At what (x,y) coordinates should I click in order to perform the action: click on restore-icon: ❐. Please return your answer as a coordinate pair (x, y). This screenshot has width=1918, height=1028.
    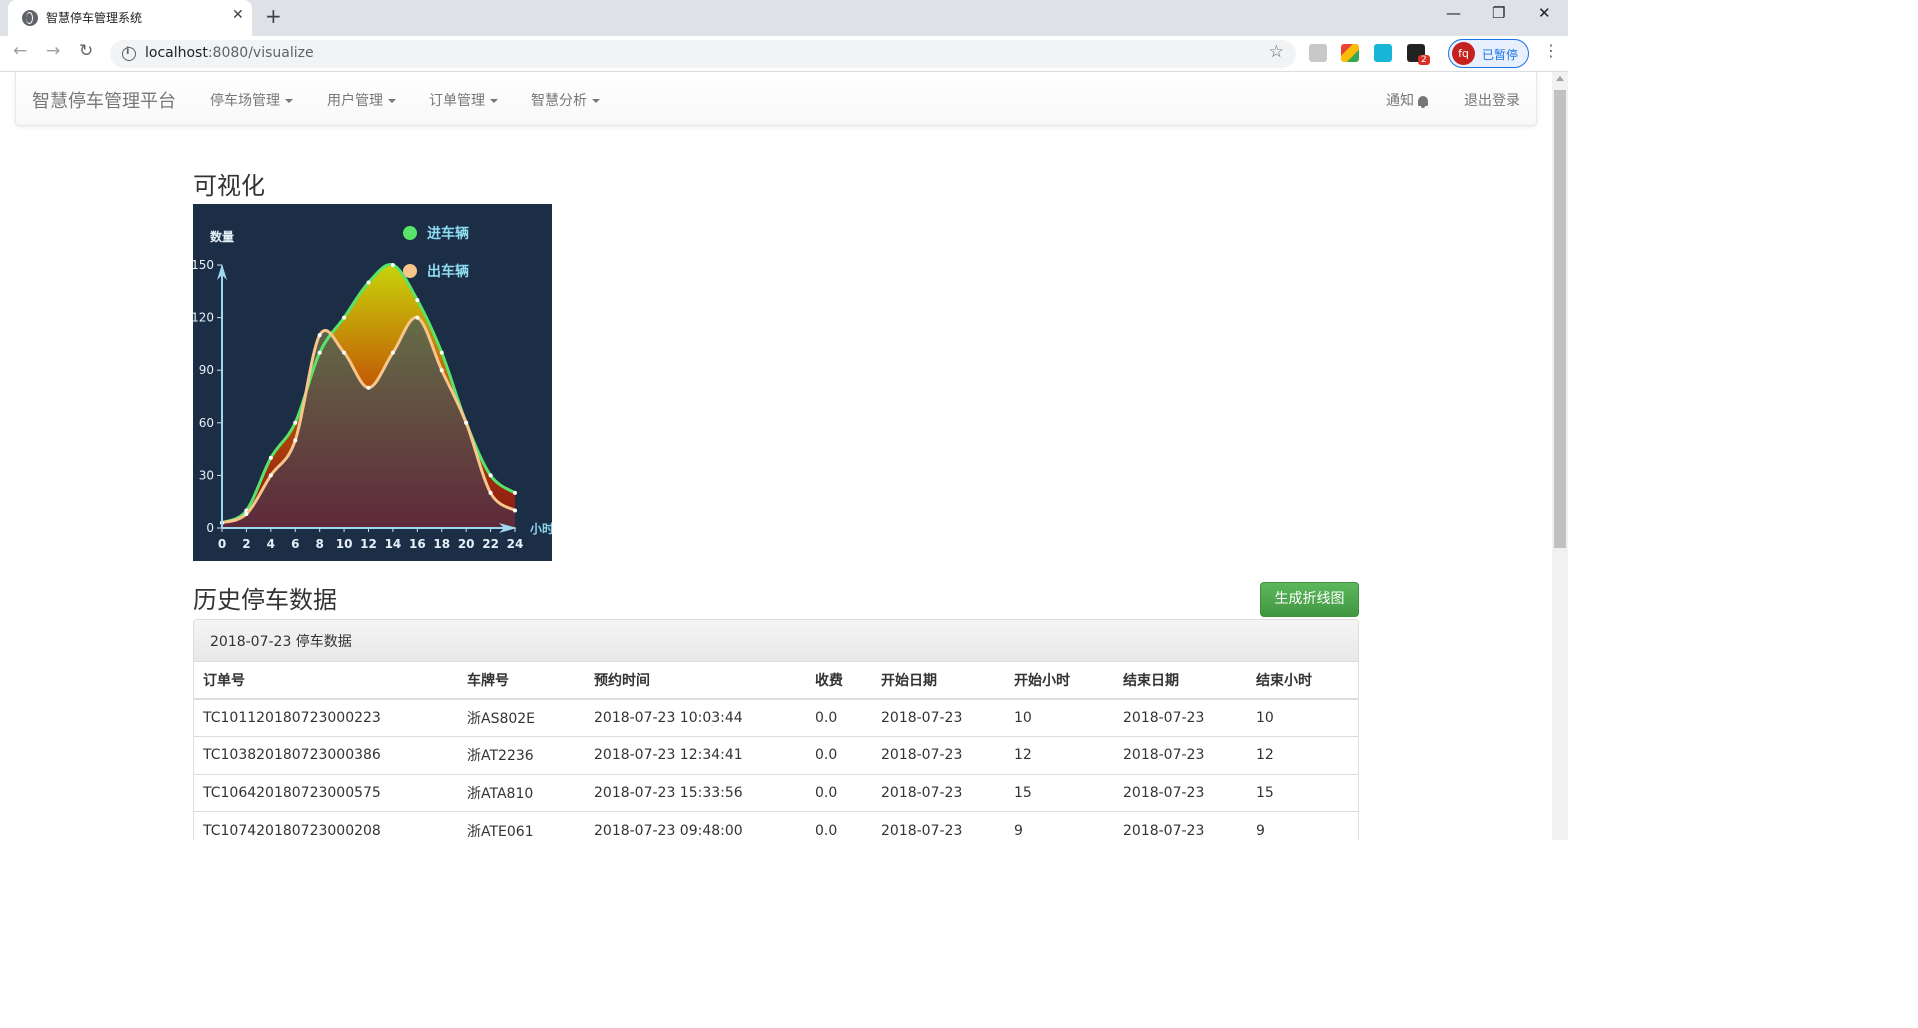
    Looking at the image, I should click on (1498, 13).